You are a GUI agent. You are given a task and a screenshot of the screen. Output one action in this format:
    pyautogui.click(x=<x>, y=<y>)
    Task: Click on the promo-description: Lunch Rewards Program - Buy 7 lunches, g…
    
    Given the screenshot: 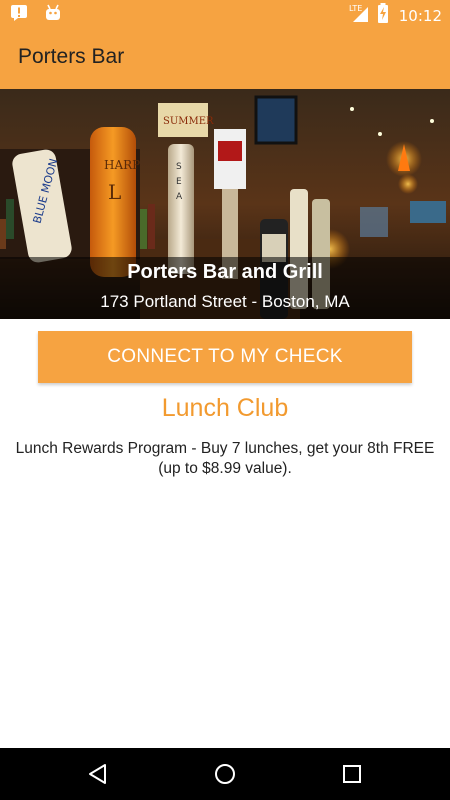 What is the action you would take?
    pyautogui.click(x=225, y=458)
    